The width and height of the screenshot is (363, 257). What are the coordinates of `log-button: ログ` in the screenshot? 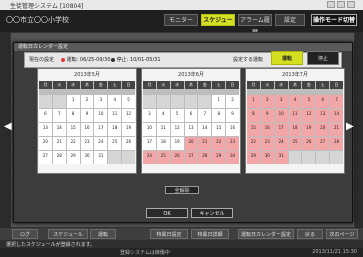 It's located at (25, 234).